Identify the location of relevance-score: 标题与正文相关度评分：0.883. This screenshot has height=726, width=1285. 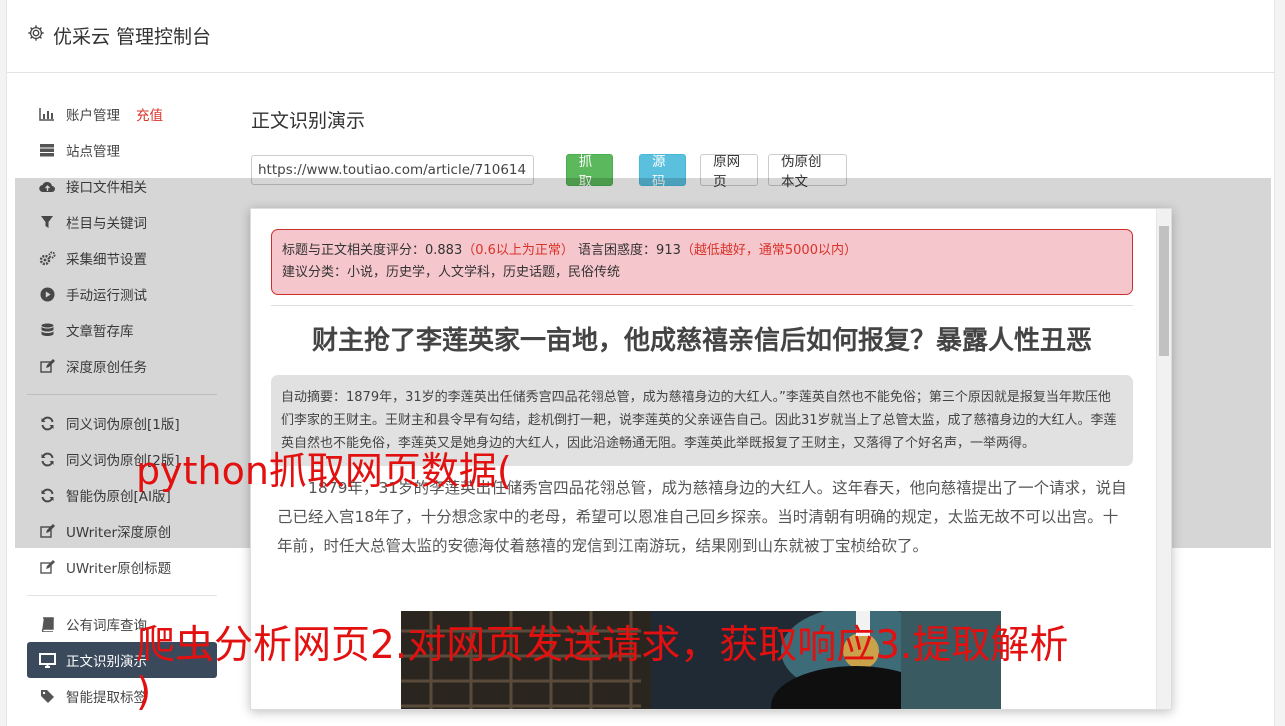
(372, 250).